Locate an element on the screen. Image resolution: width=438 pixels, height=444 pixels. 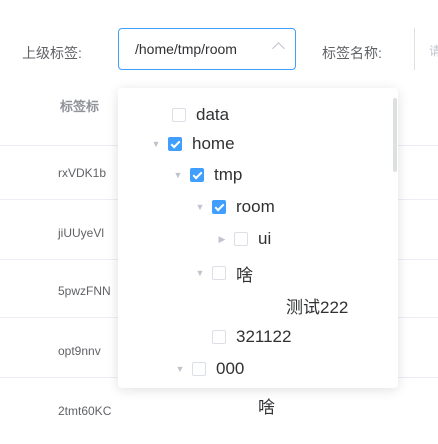
tree-node-data: ▶ data is located at coordinates (190, 115).